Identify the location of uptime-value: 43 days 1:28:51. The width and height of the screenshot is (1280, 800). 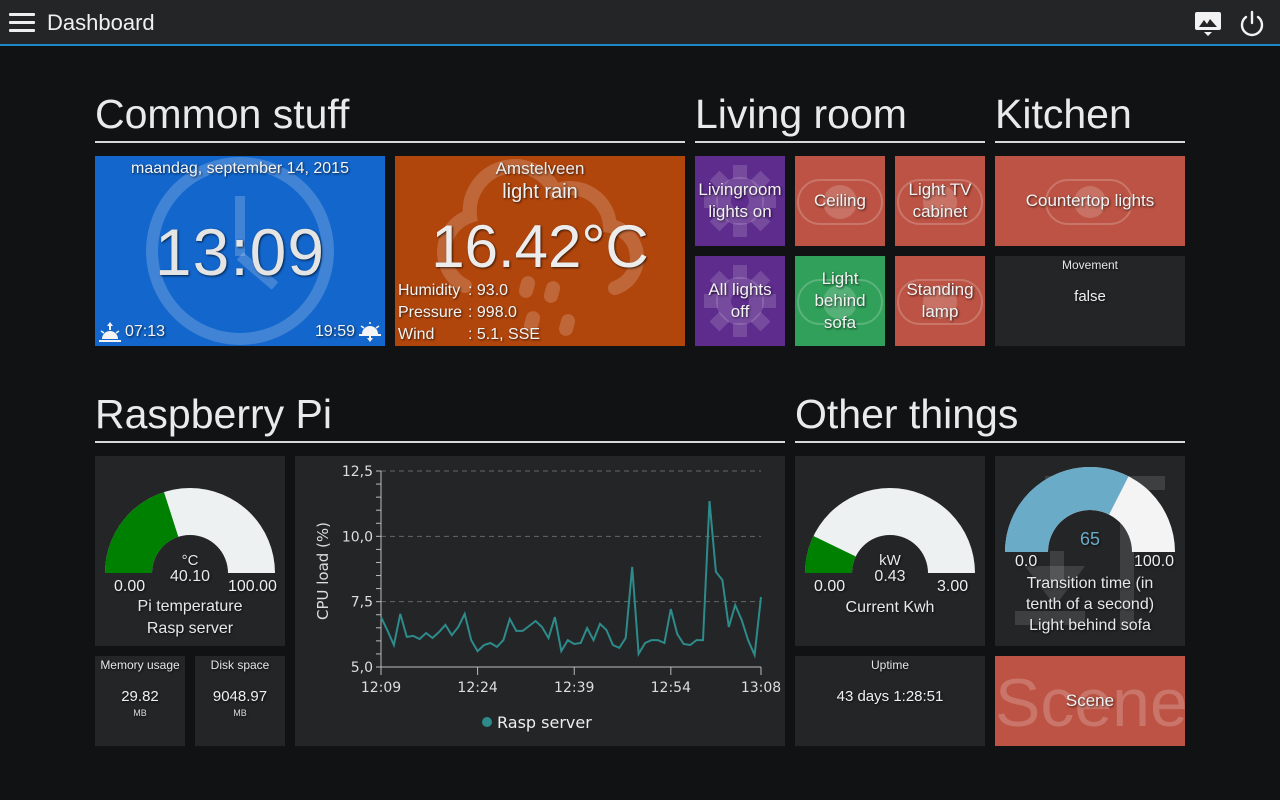
(890, 696).